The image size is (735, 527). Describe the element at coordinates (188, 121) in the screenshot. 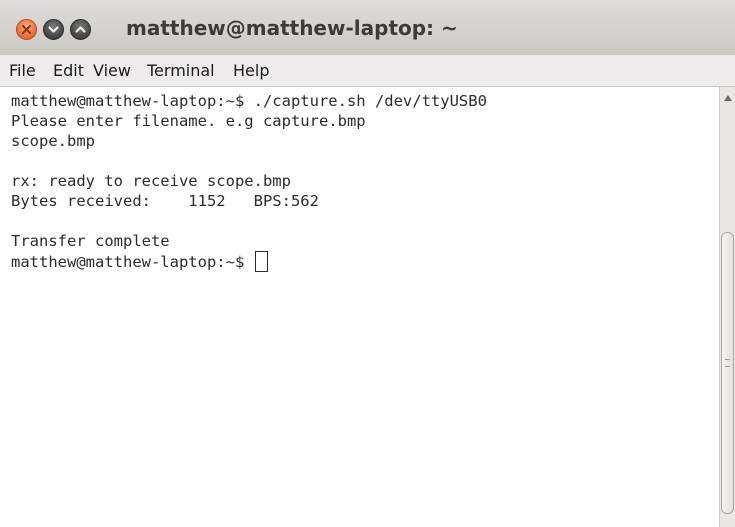

I see `terminal-line: Please enter filename. e.g capture.bmp` at that location.